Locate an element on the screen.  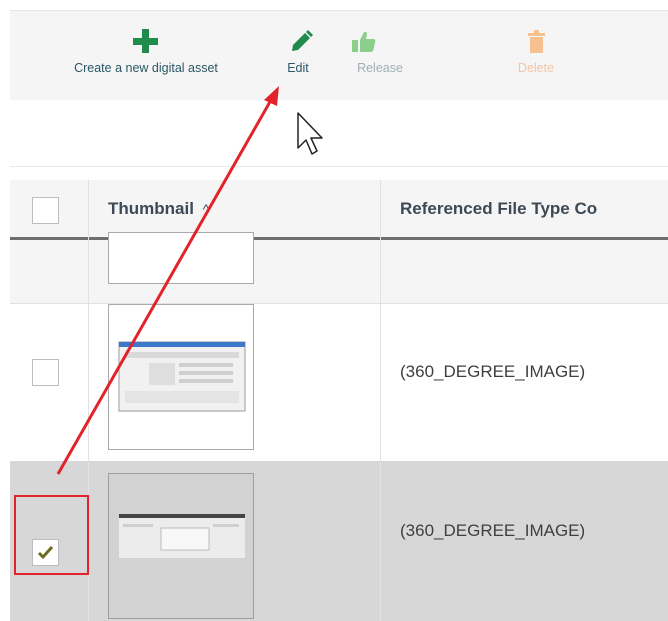
mouse-pointer-icon is located at coordinates (310, 133).